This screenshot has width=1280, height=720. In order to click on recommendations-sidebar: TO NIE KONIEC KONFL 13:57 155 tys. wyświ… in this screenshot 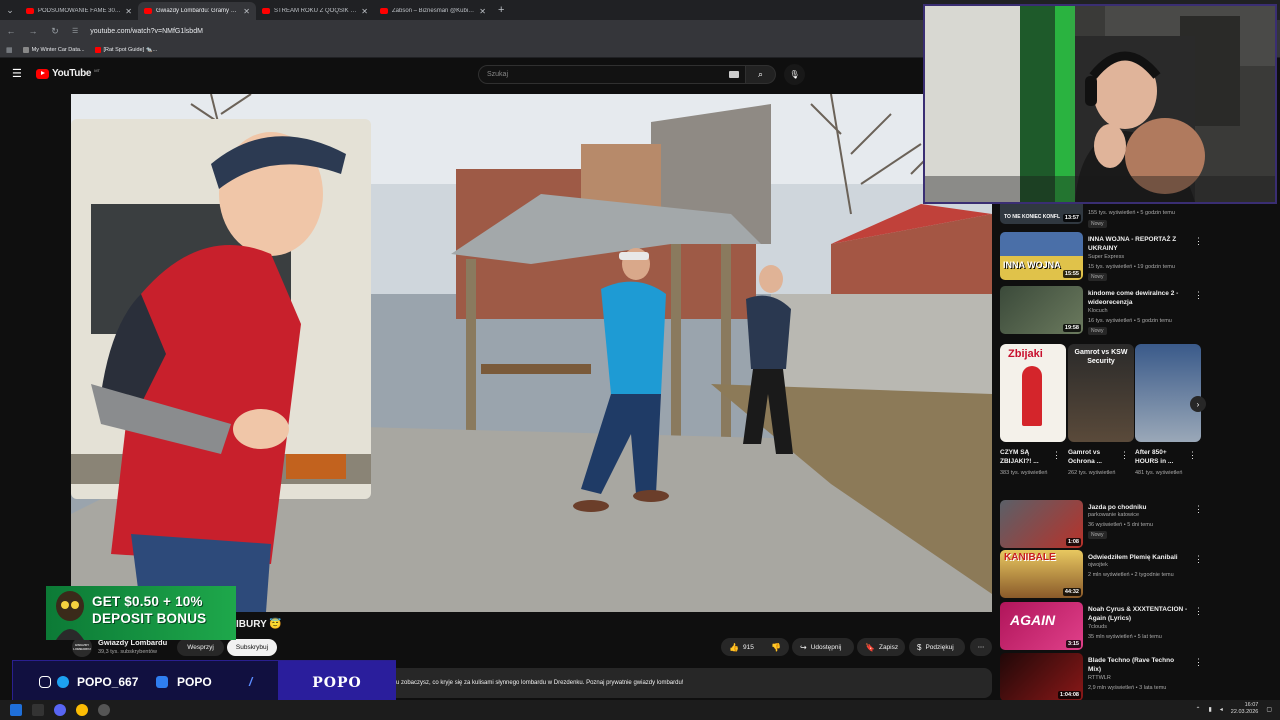, I will do `click(1102, 444)`.